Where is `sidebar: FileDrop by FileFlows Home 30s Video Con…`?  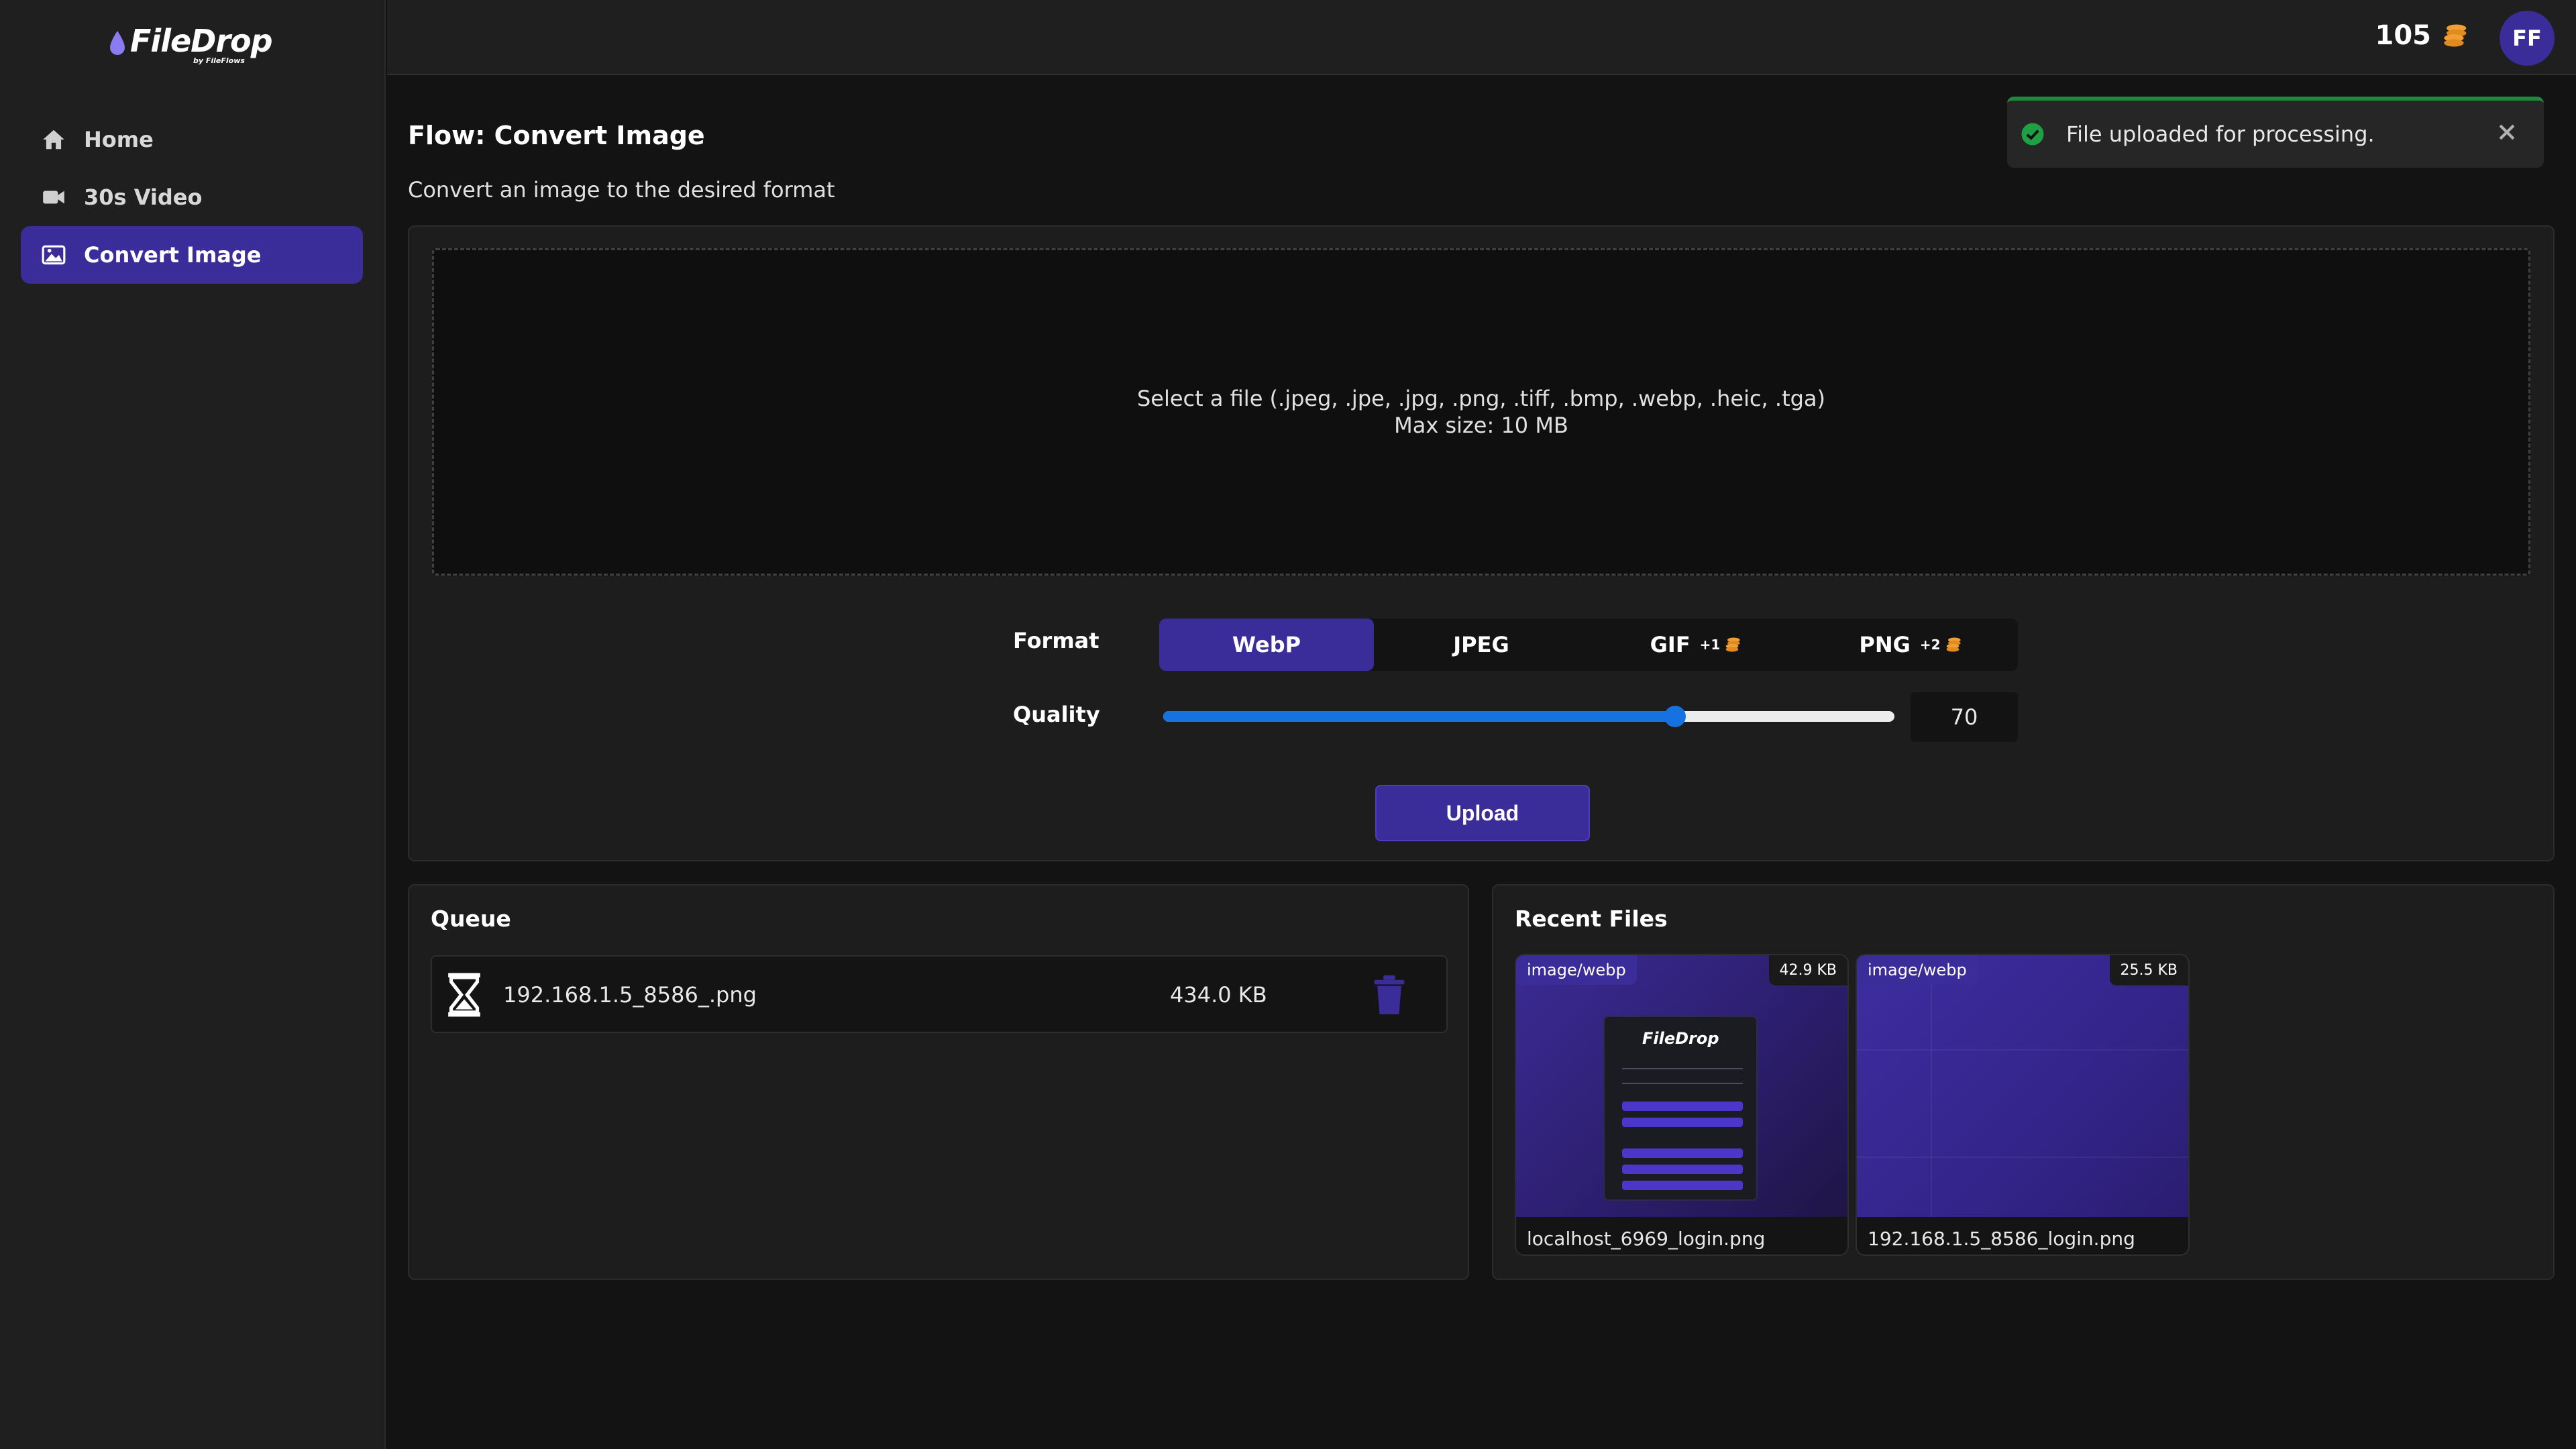
sidebar: FileDrop by FileFlows Home 30s Video Con… is located at coordinates (193, 724).